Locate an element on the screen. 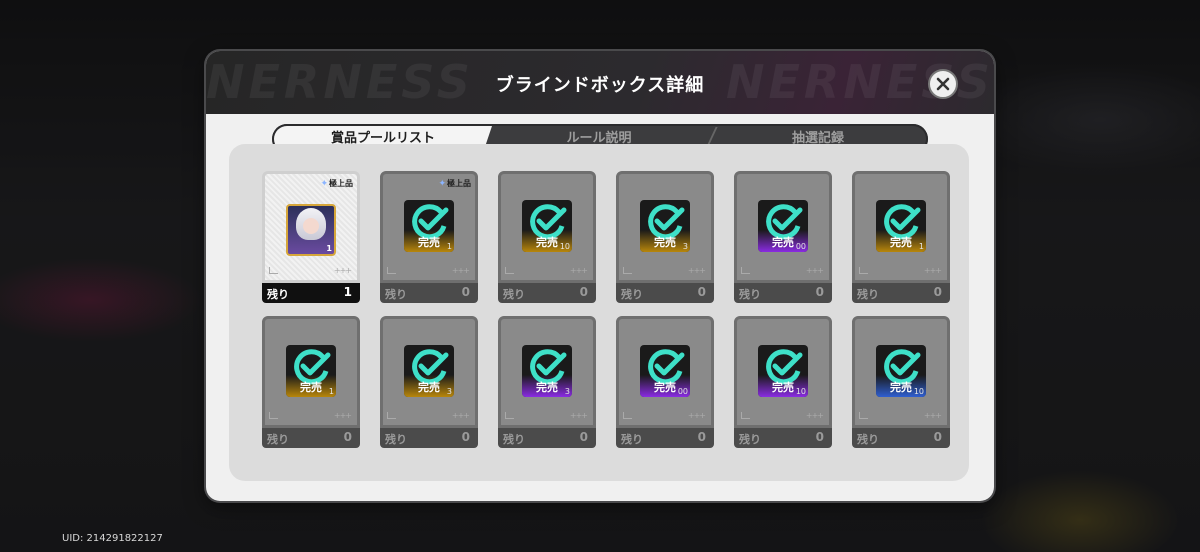 This screenshot has width=1200, height=552. prize-quantity: 1 is located at coordinates (329, 248).